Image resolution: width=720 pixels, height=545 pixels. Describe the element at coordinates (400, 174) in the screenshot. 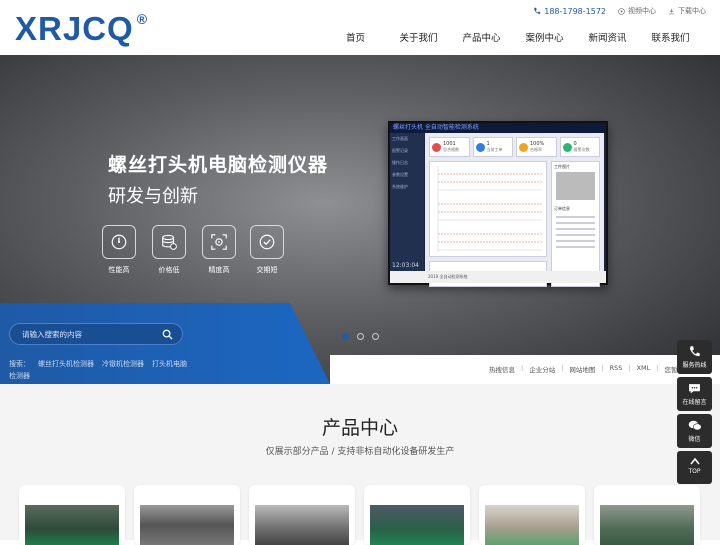

I see `software-menu-item: 参数设置` at that location.